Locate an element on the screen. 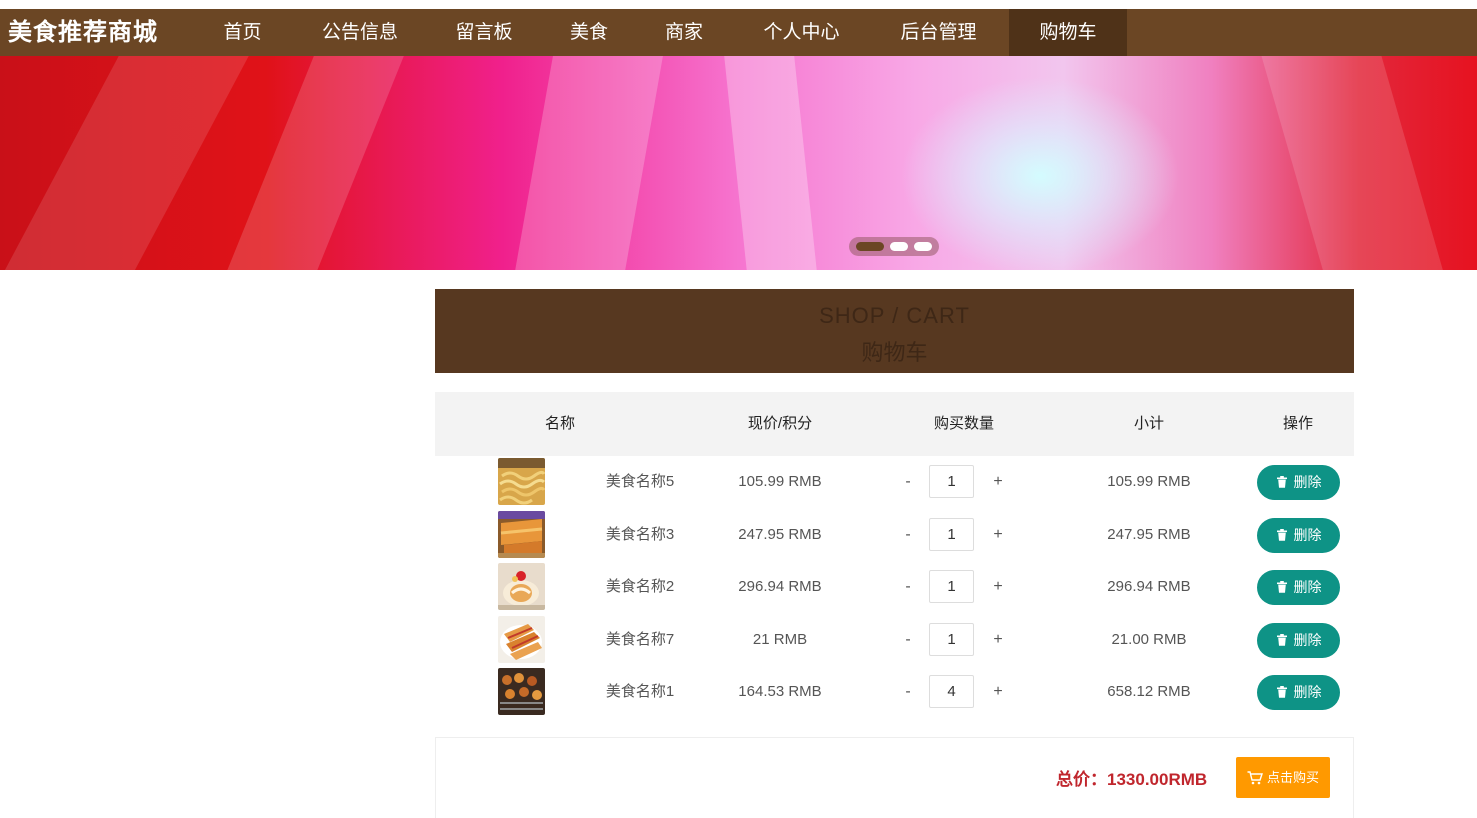 This screenshot has width=1477, height=818. cart-row: 美食名称3 247.95 RMB - + 247.95 RMB 删除 is located at coordinates (894, 535).